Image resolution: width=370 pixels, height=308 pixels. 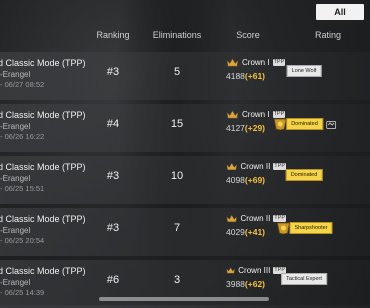 I want to click on score-delta: (+61), so click(x=255, y=76).